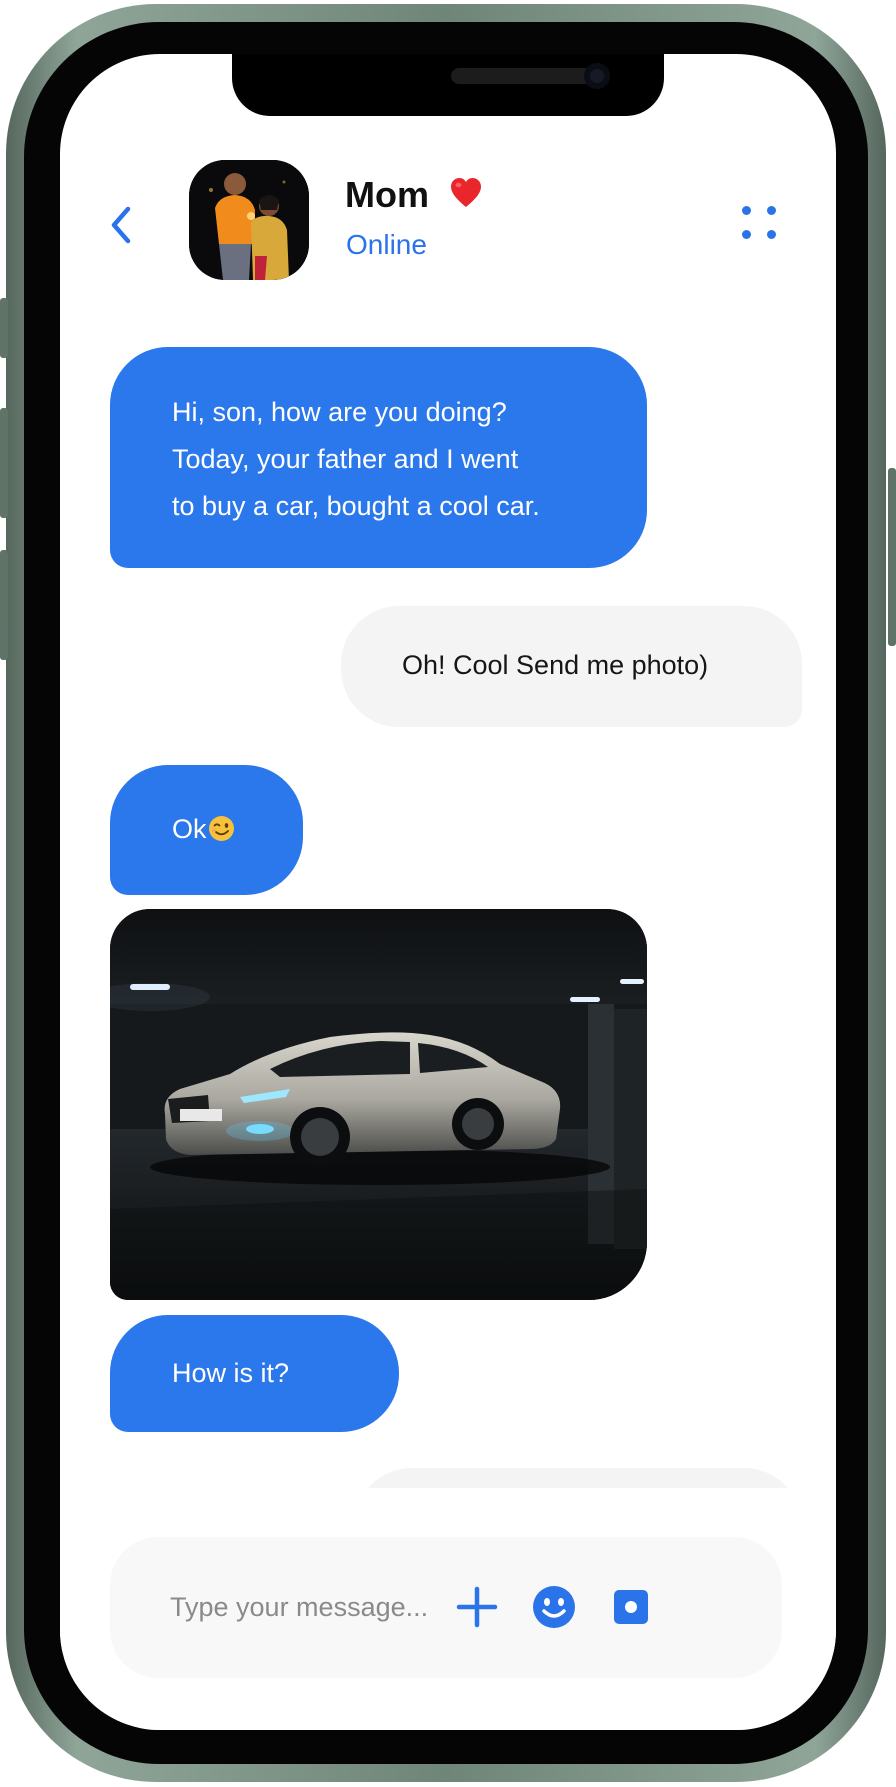 This screenshot has width=896, height=1787. I want to click on message-input, so click(330, 1607).